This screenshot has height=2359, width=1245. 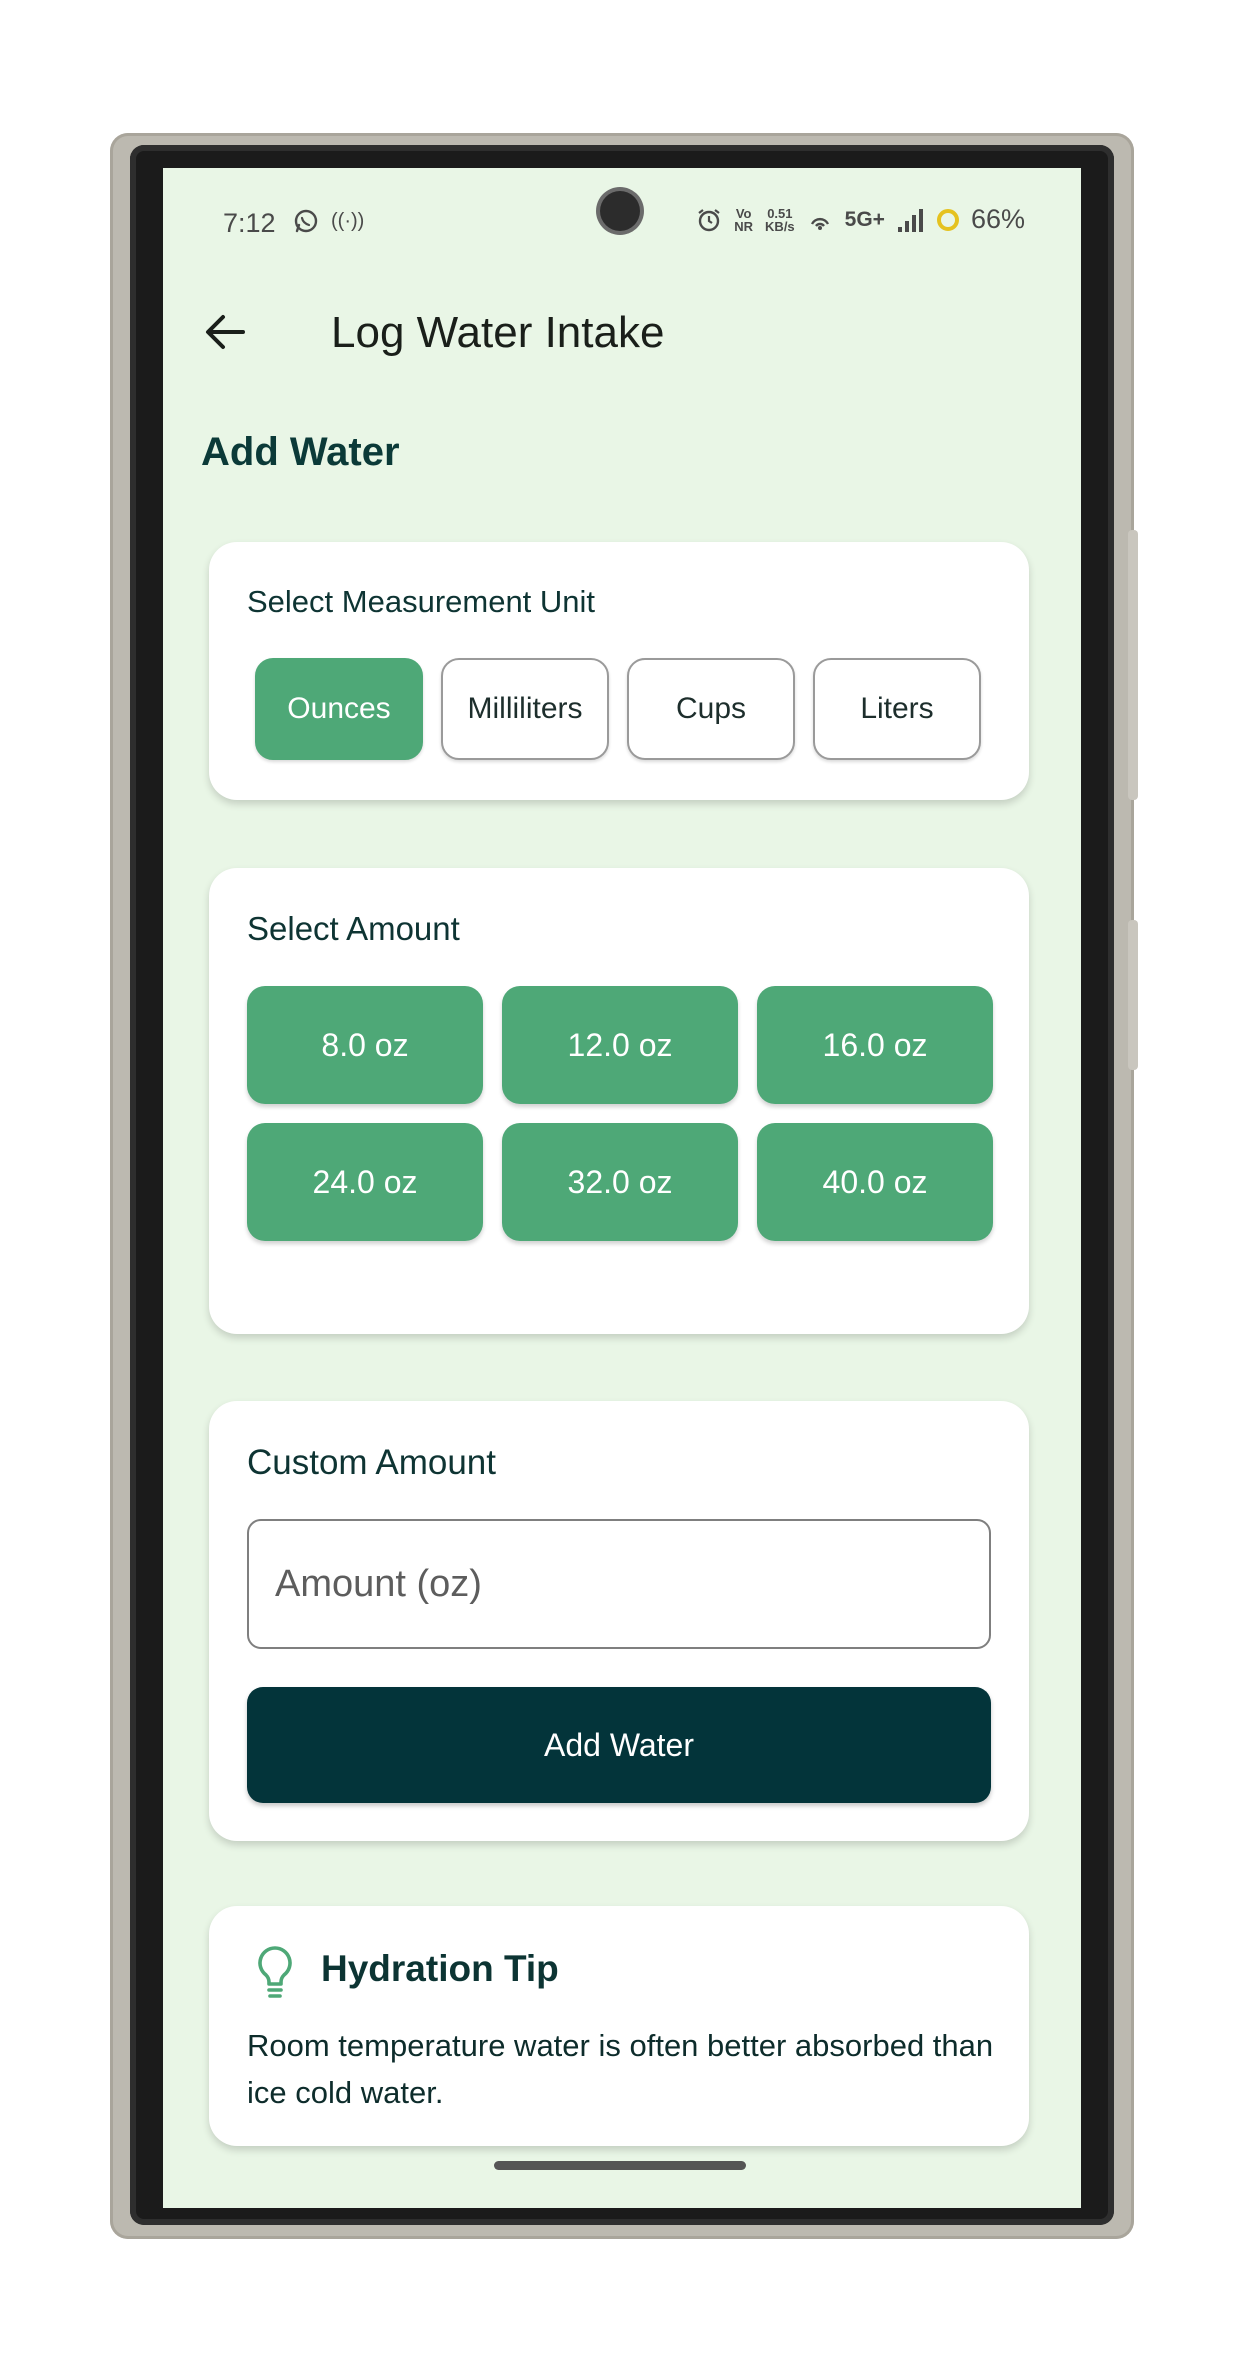 What do you see at coordinates (875, 1182) in the screenshot?
I see `amount-40-button: 40.0 oz` at bounding box center [875, 1182].